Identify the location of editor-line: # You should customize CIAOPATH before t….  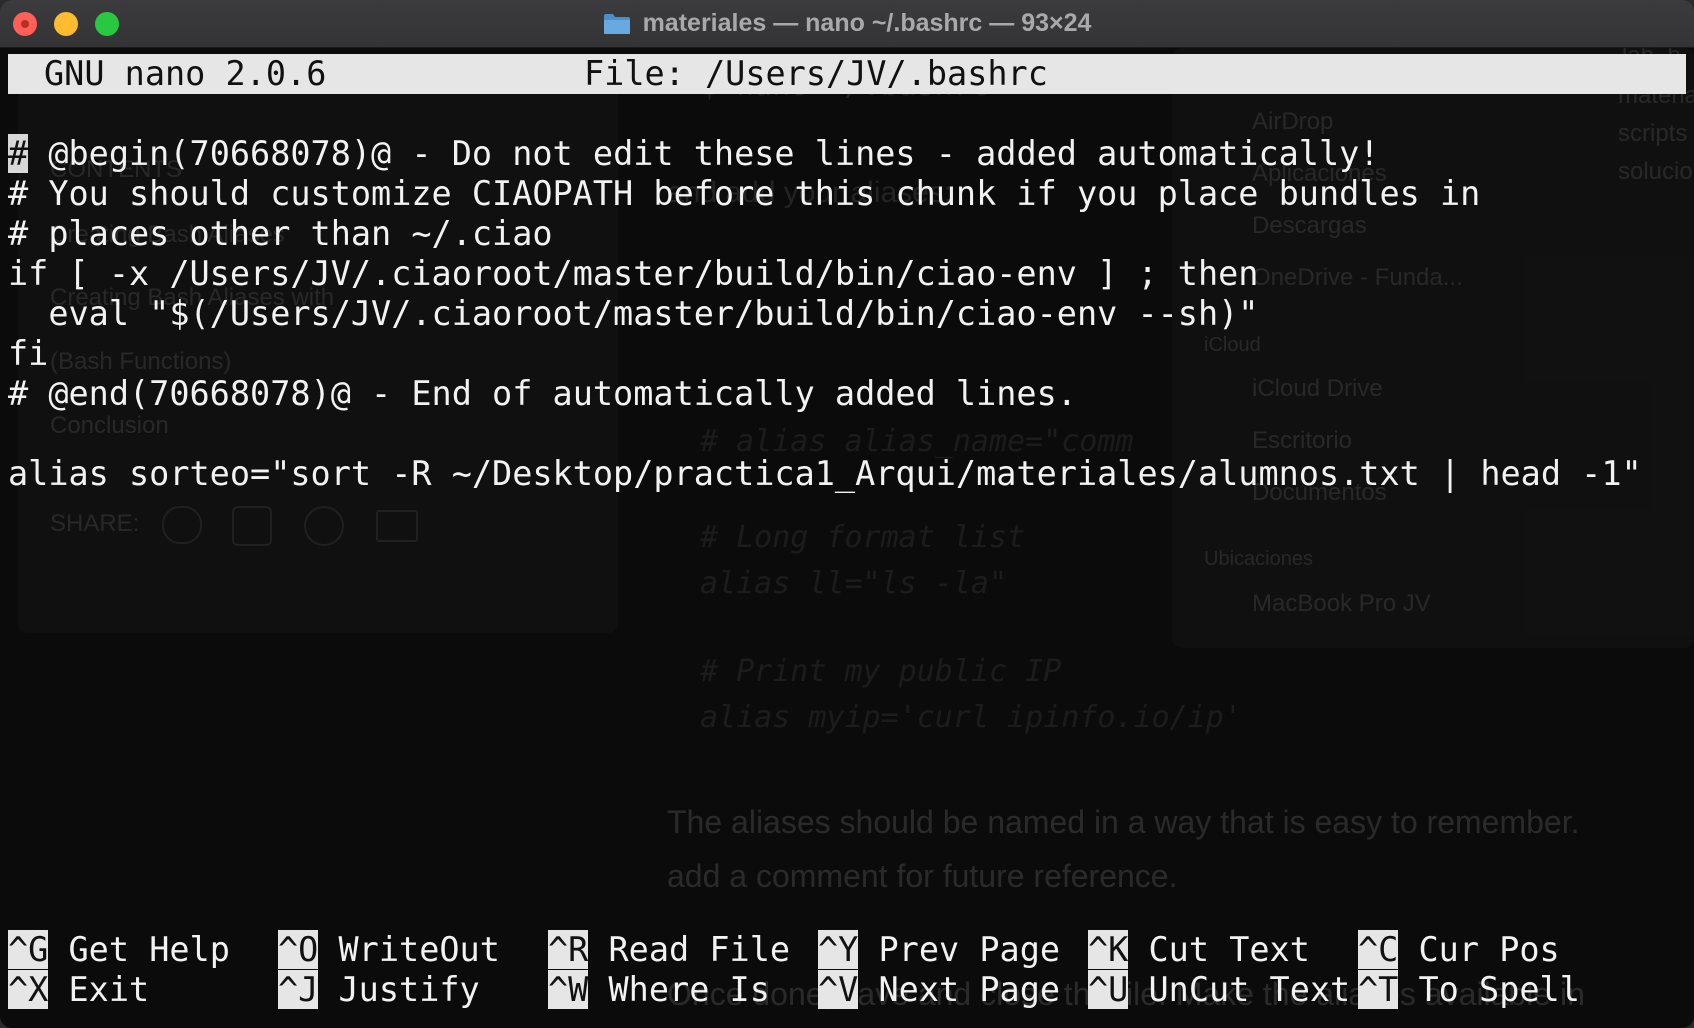
(744, 194).